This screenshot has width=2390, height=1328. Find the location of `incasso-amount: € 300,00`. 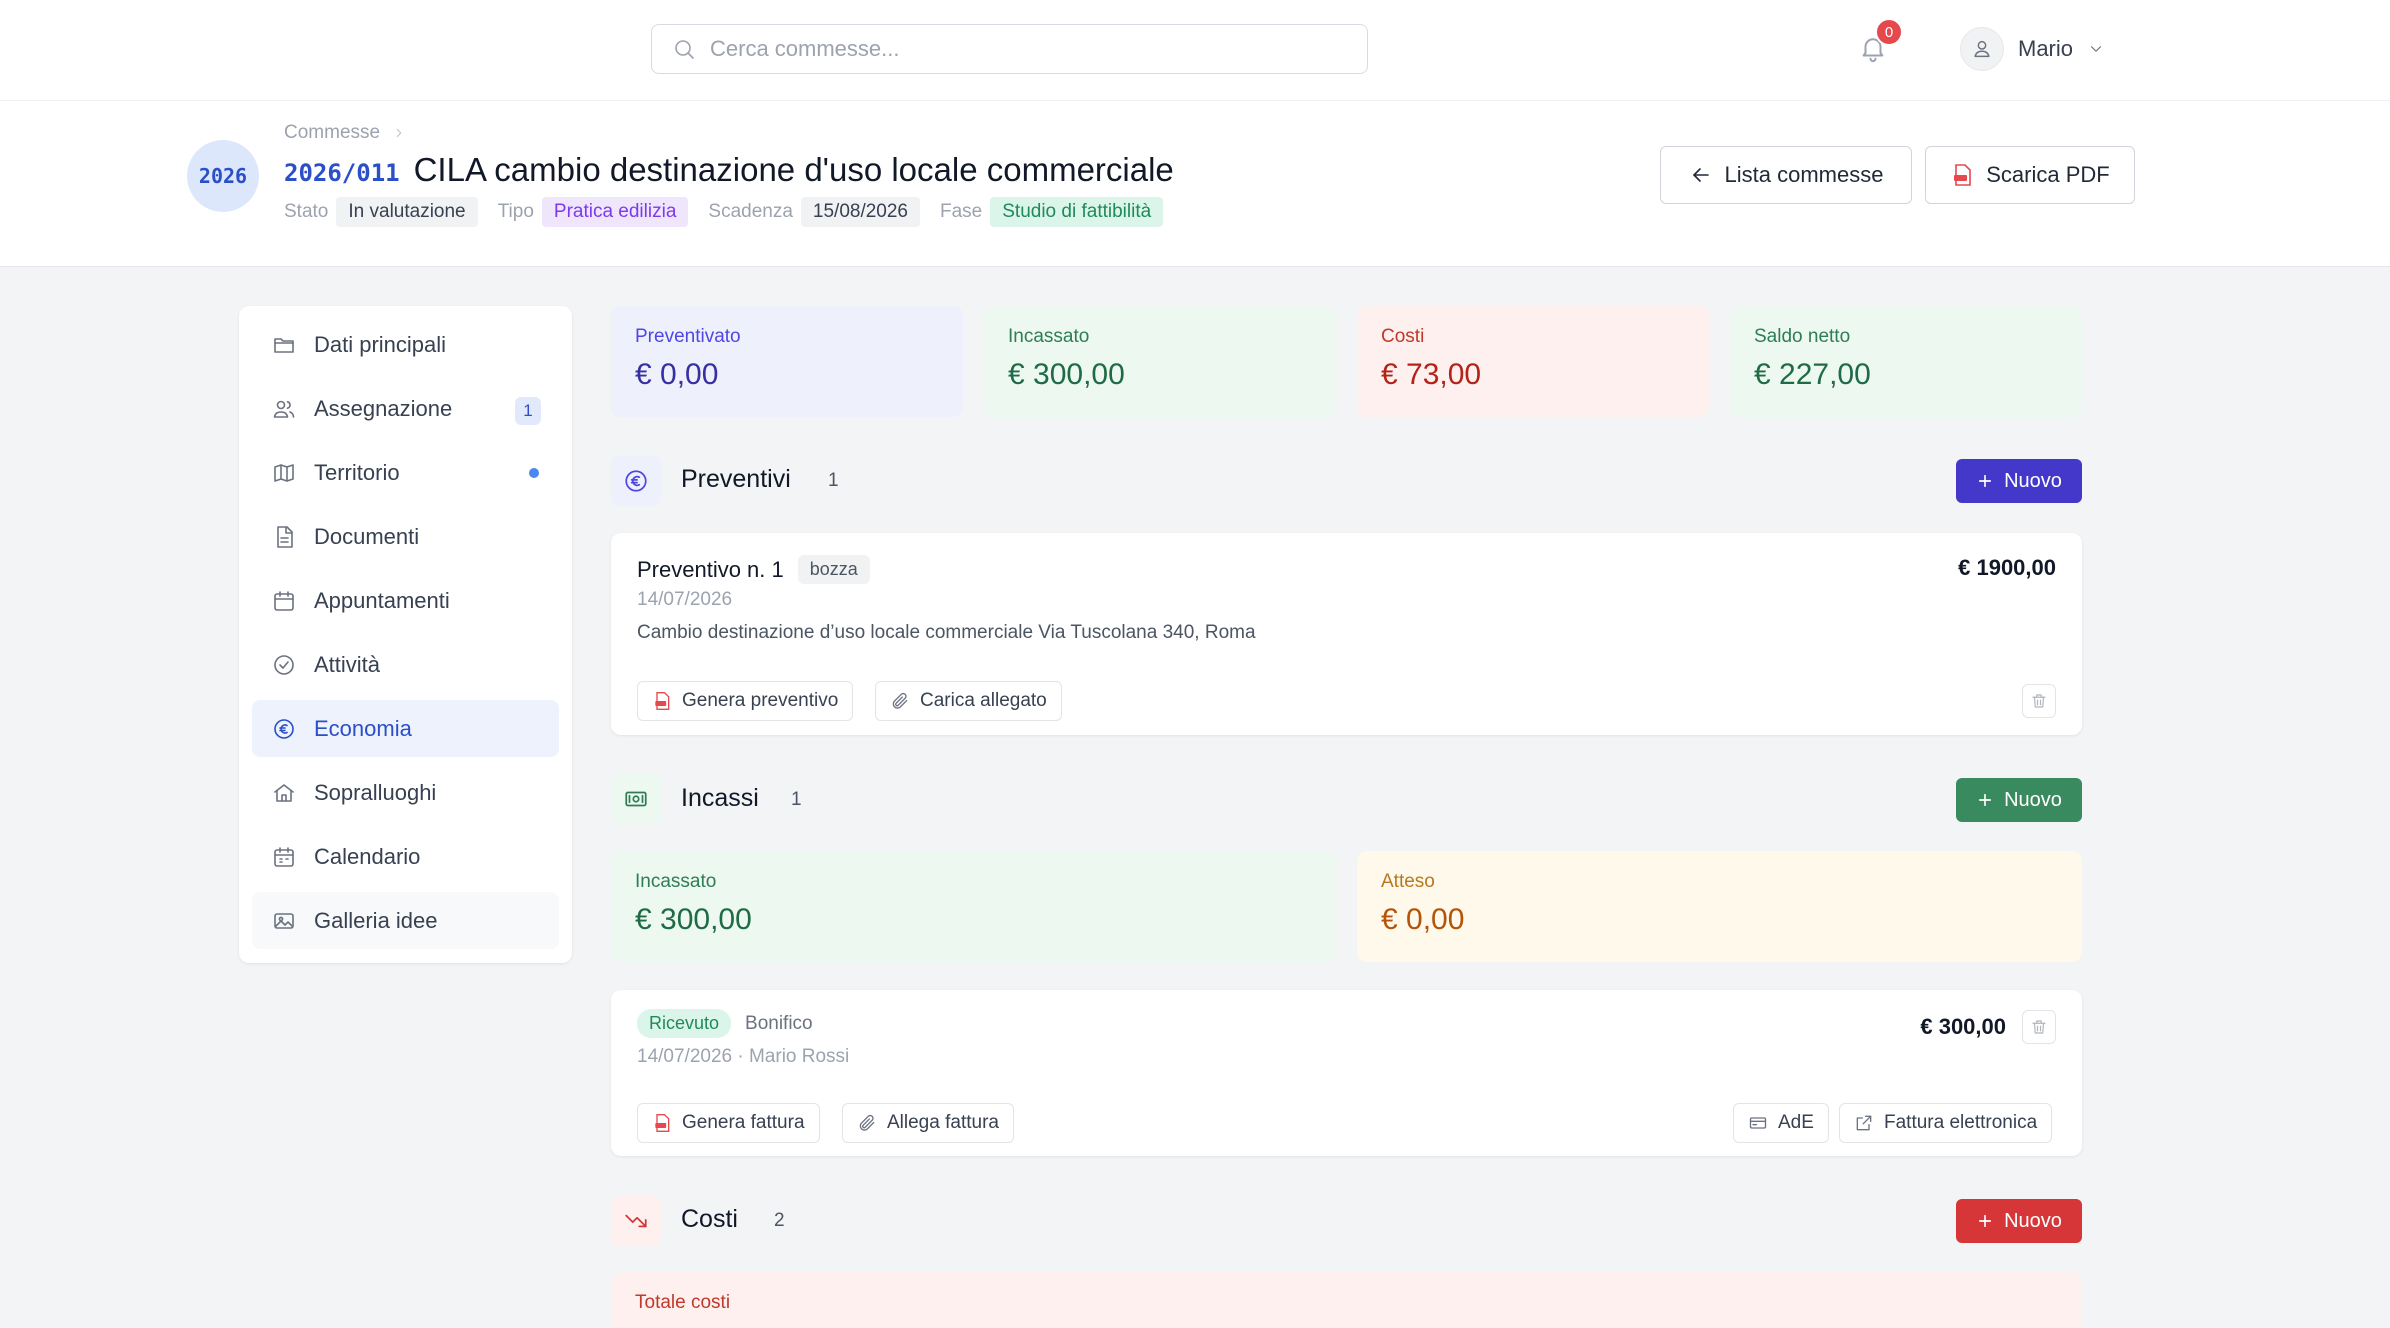

incasso-amount: € 300,00 is located at coordinates (1963, 1026).